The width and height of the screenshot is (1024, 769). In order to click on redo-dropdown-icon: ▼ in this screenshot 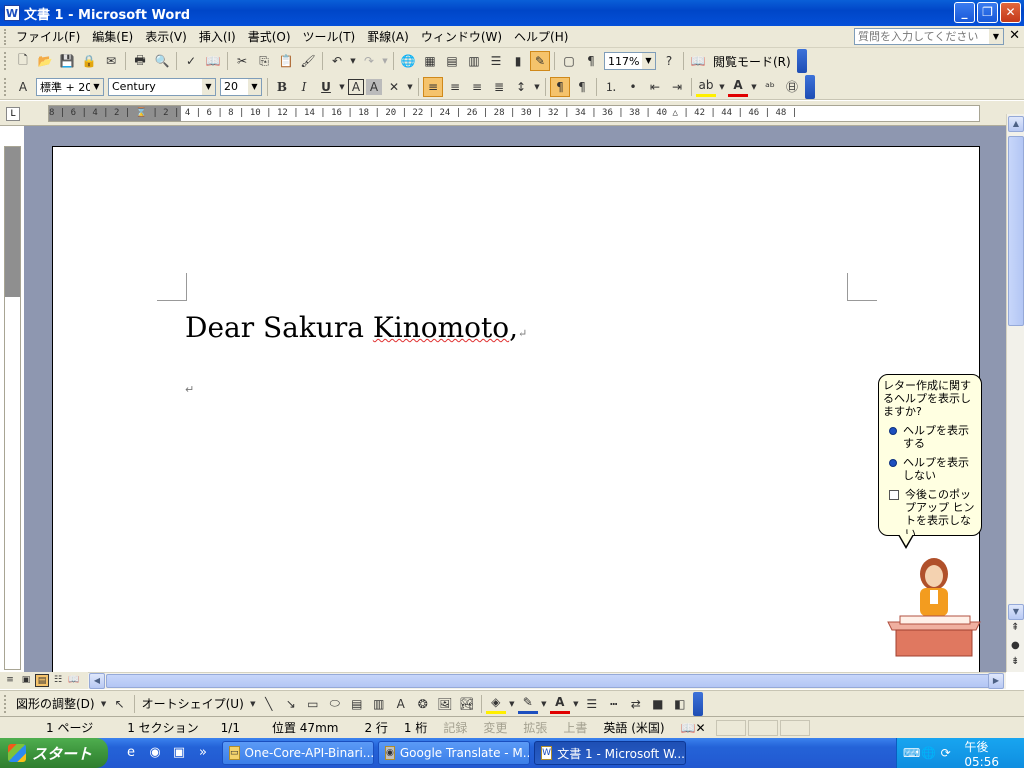, I will do `click(385, 61)`.